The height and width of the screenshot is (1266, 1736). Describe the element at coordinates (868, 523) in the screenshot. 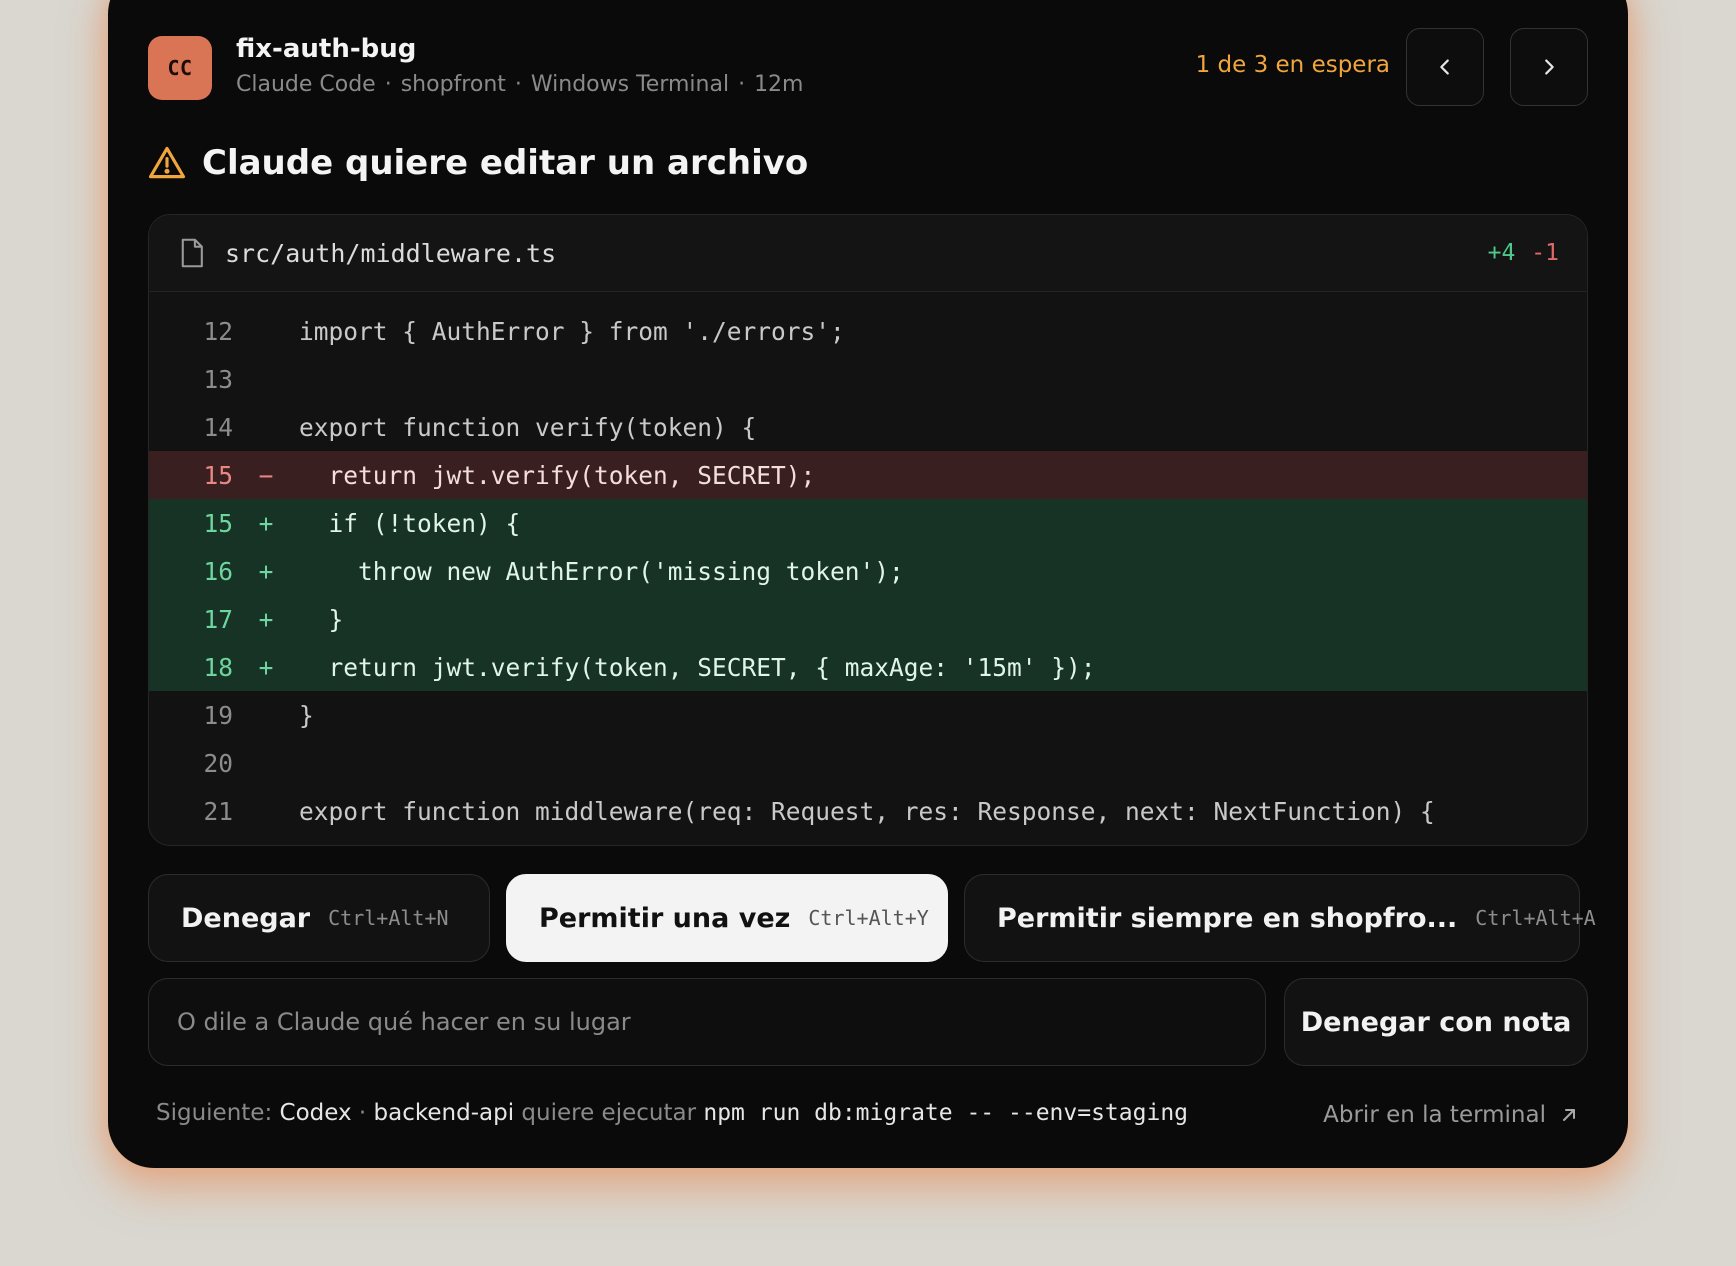

I see `diff-line-add: 15 + if (!token) {` at that location.